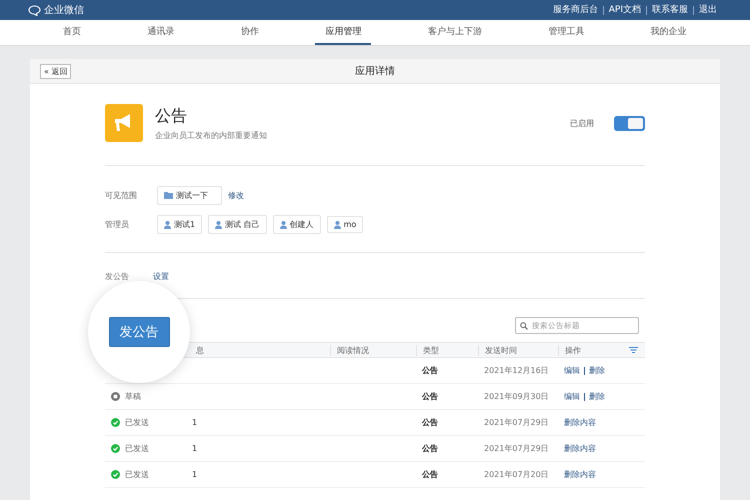  Describe the element at coordinates (250, 32) in the screenshot. I see `nav-tab: 协作` at that location.